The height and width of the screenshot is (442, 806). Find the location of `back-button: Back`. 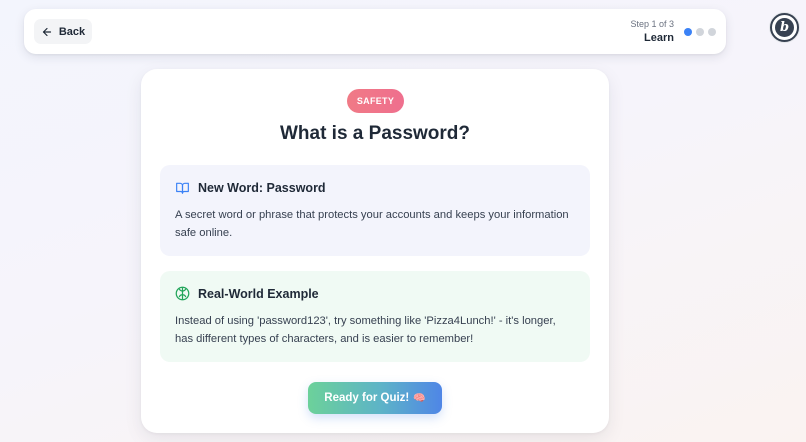

back-button: Back is located at coordinates (63, 31).